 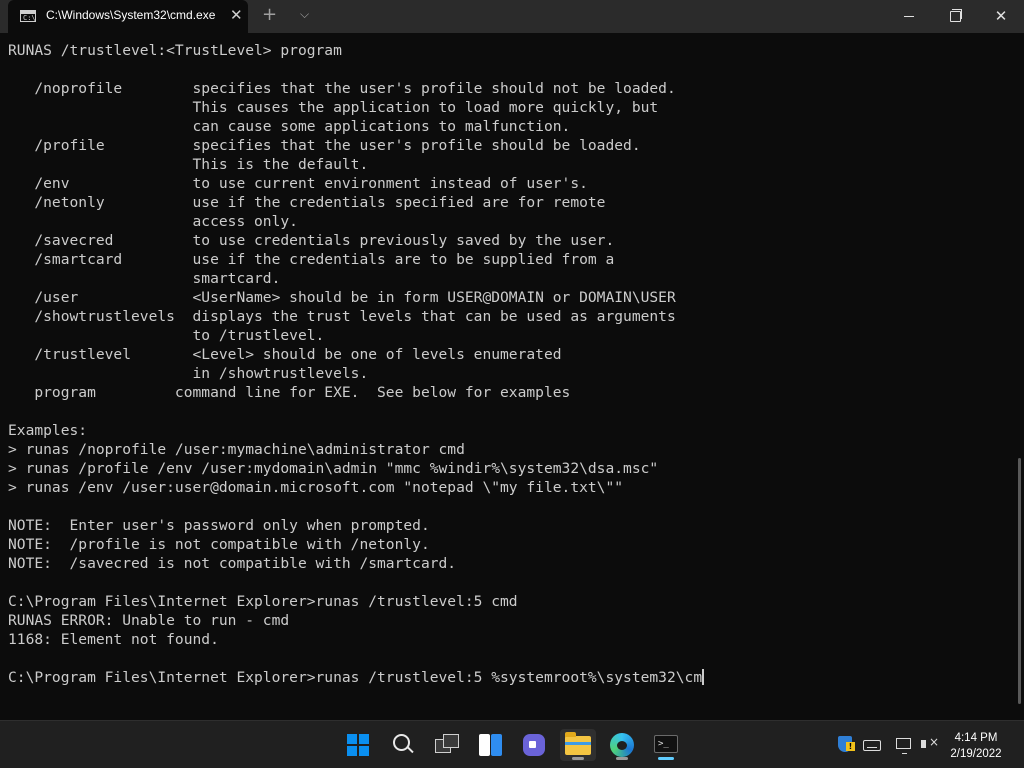 What do you see at coordinates (872, 745) in the screenshot?
I see `keyboard-icon` at bounding box center [872, 745].